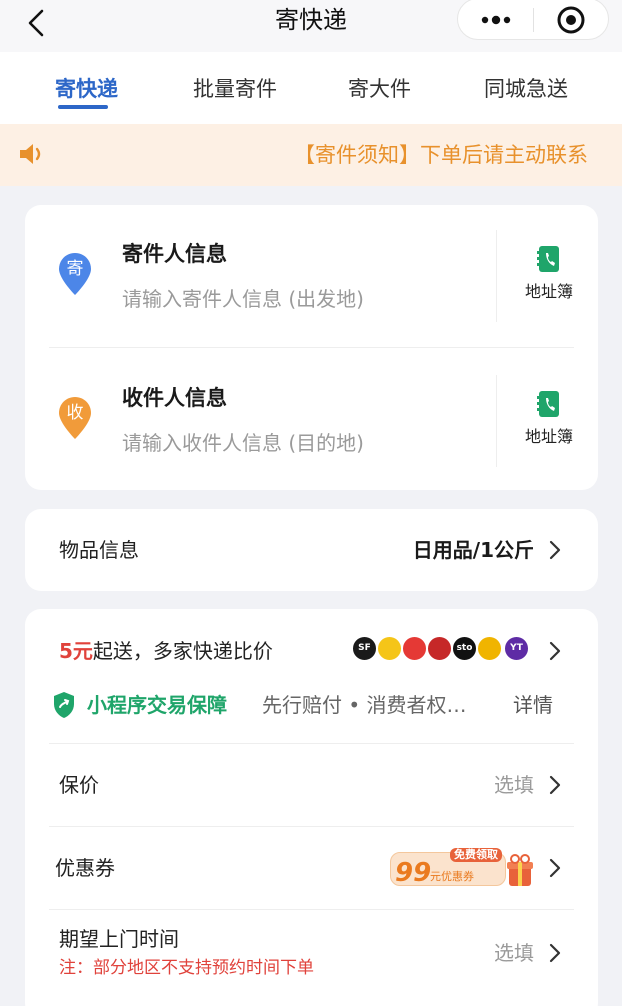 Image resolution: width=622 pixels, height=1006 pixels. What do you see at coordinates (571, 20) in the screenshot?
I see `target-circle-icon` at bounding box center [571, 20].